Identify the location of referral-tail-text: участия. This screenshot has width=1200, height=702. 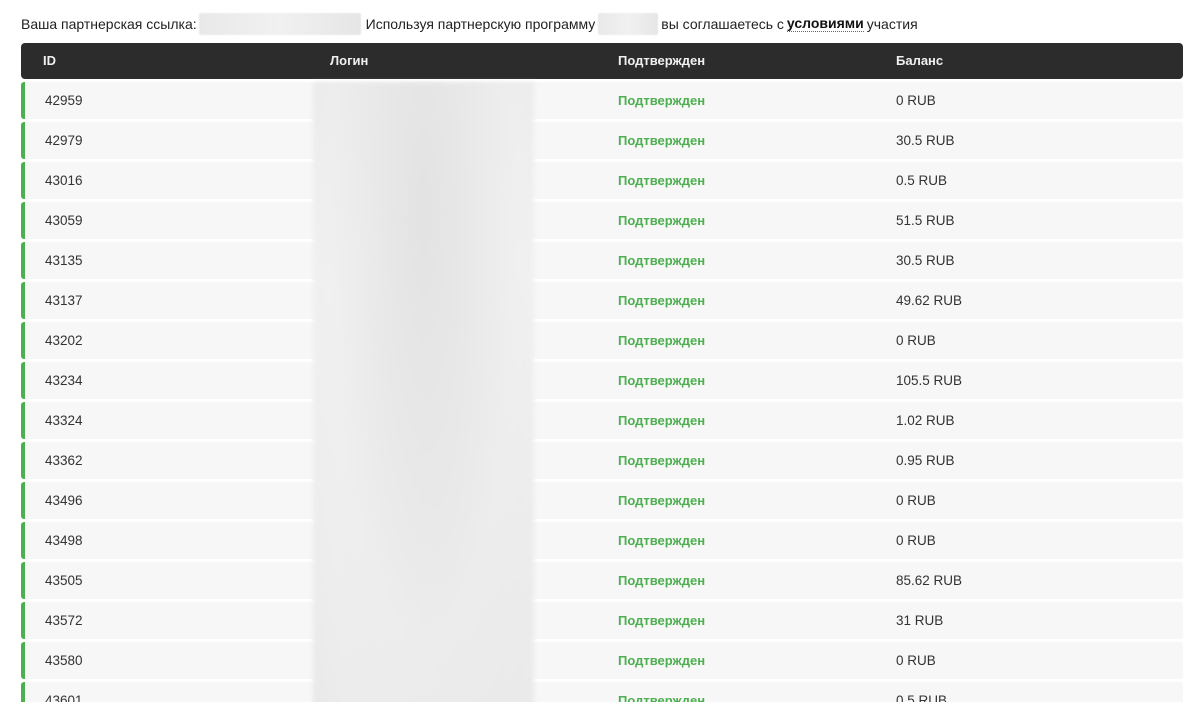
(892, 24).